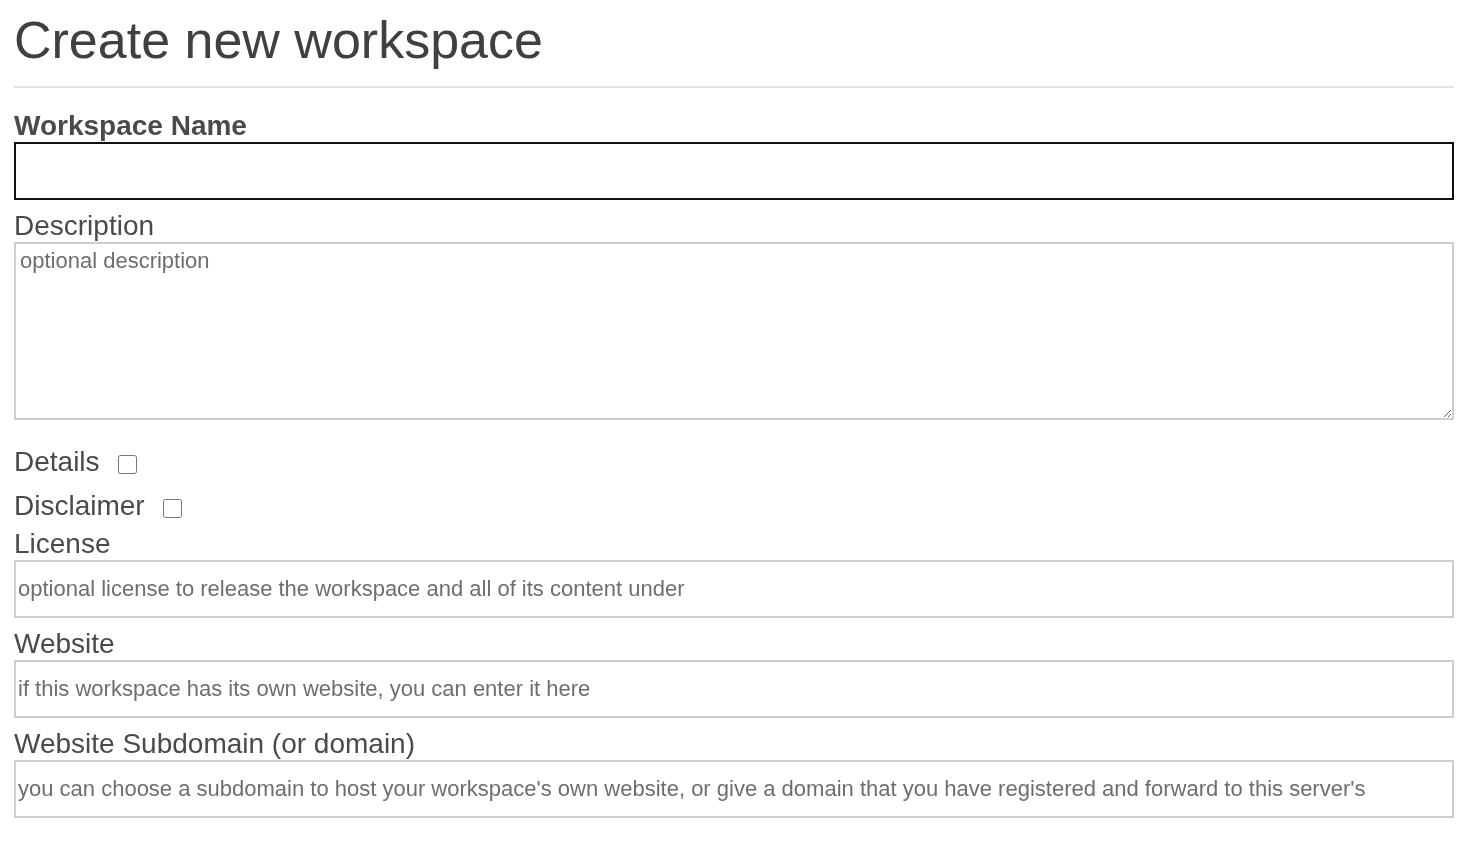  What do you see at coordinates (131, 126) in the screenshot?
I see `field-label: Workspace Name` at bounding box center [131, 126].